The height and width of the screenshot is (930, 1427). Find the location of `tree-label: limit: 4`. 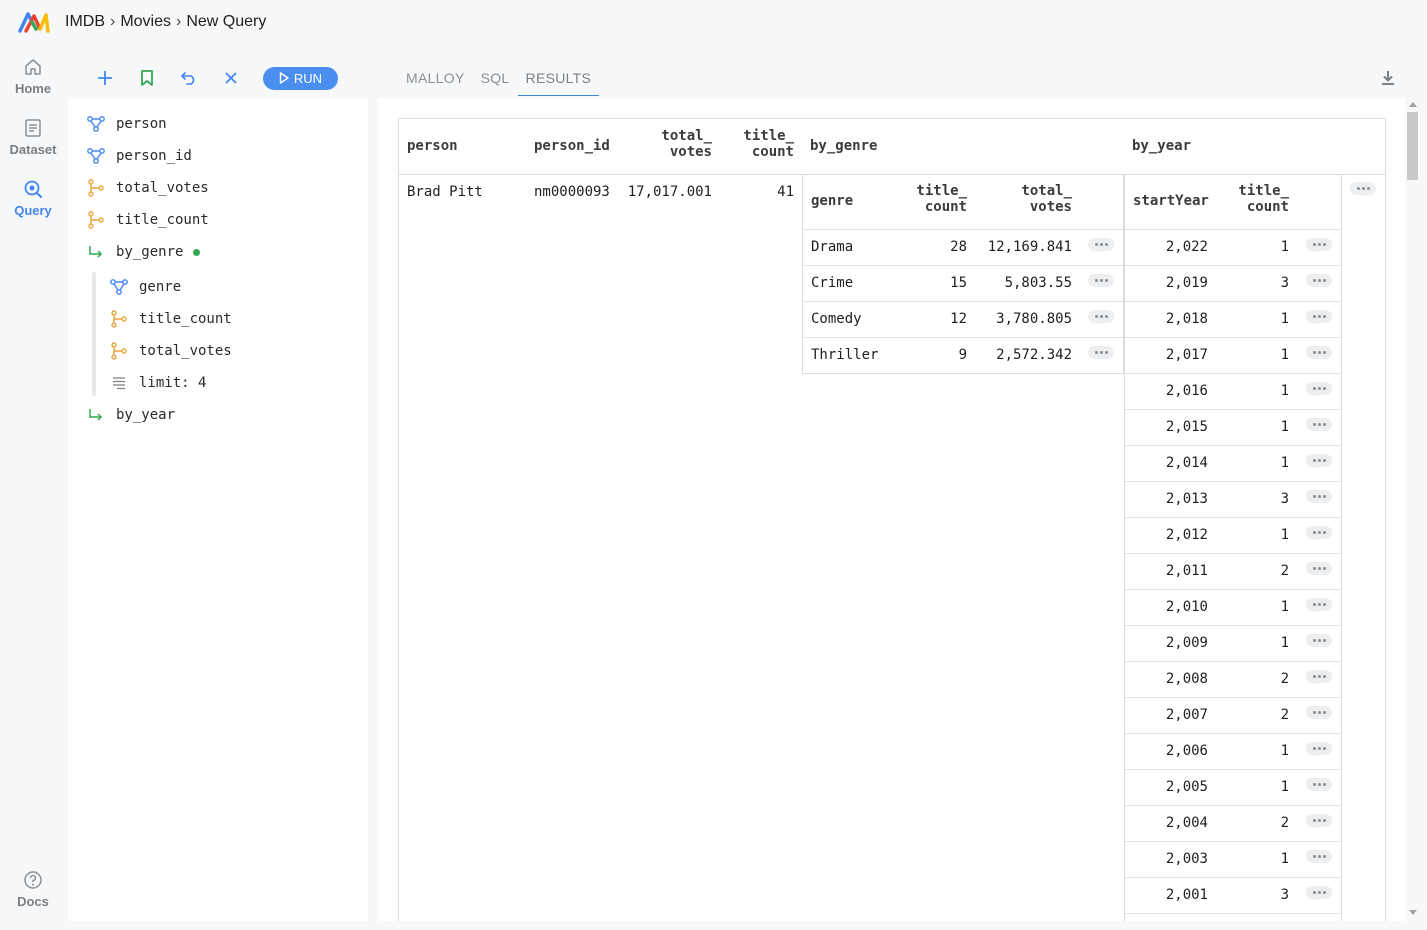

tree-label: limit: 4 is located at coordinates (173, 383).